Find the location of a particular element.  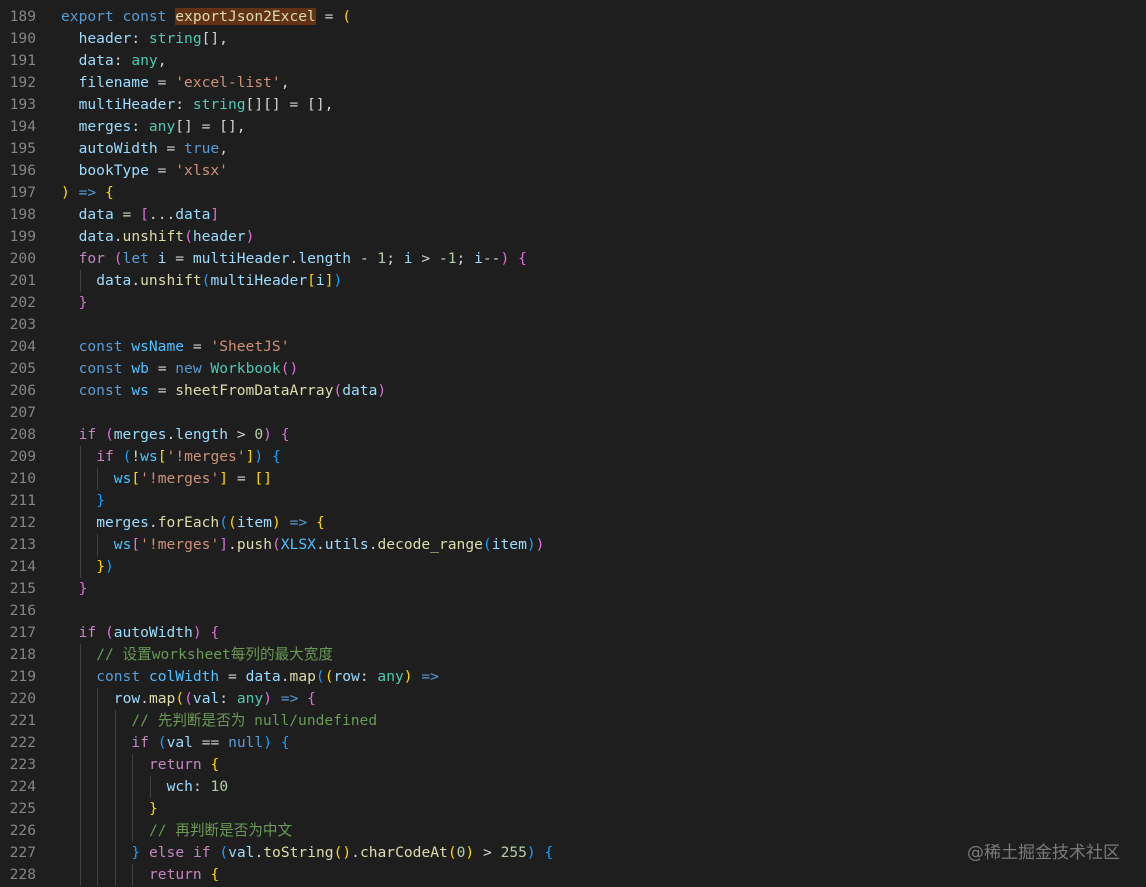

code-line: 216 is located at coordinates (573, 611).